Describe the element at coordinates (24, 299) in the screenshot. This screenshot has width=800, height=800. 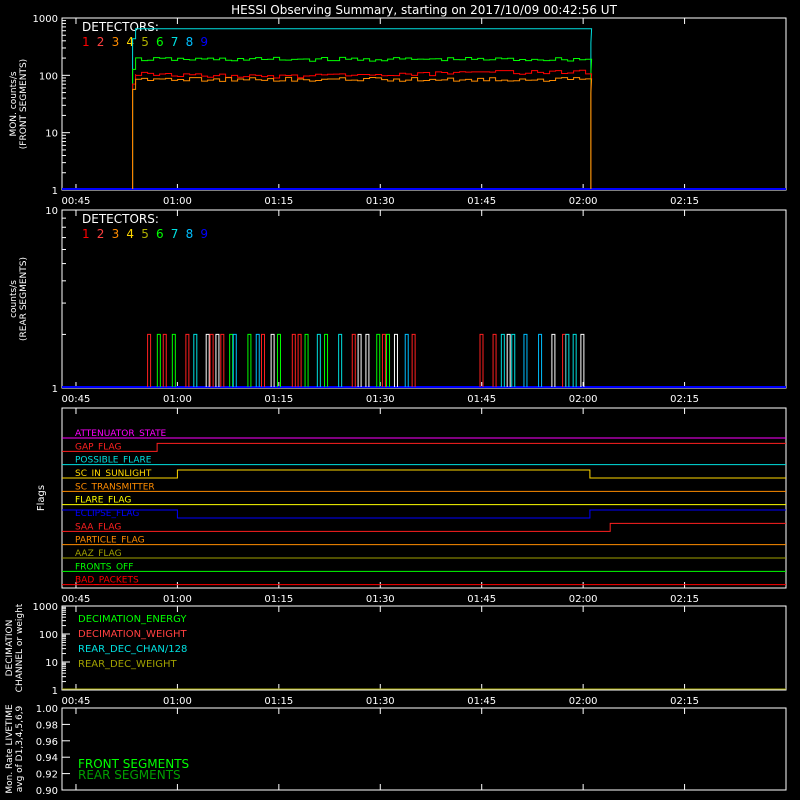
I see `y-axis-label-1: (REAR SEGMENTS)` at that location.